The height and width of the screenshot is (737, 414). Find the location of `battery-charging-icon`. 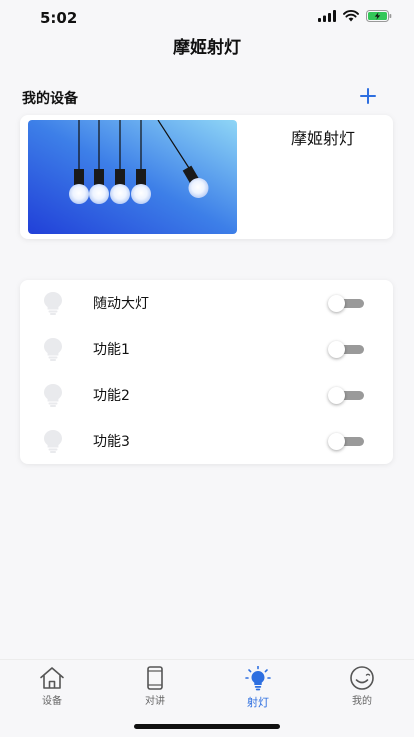

battery-charging-icon is located at coordinates (379, 16).